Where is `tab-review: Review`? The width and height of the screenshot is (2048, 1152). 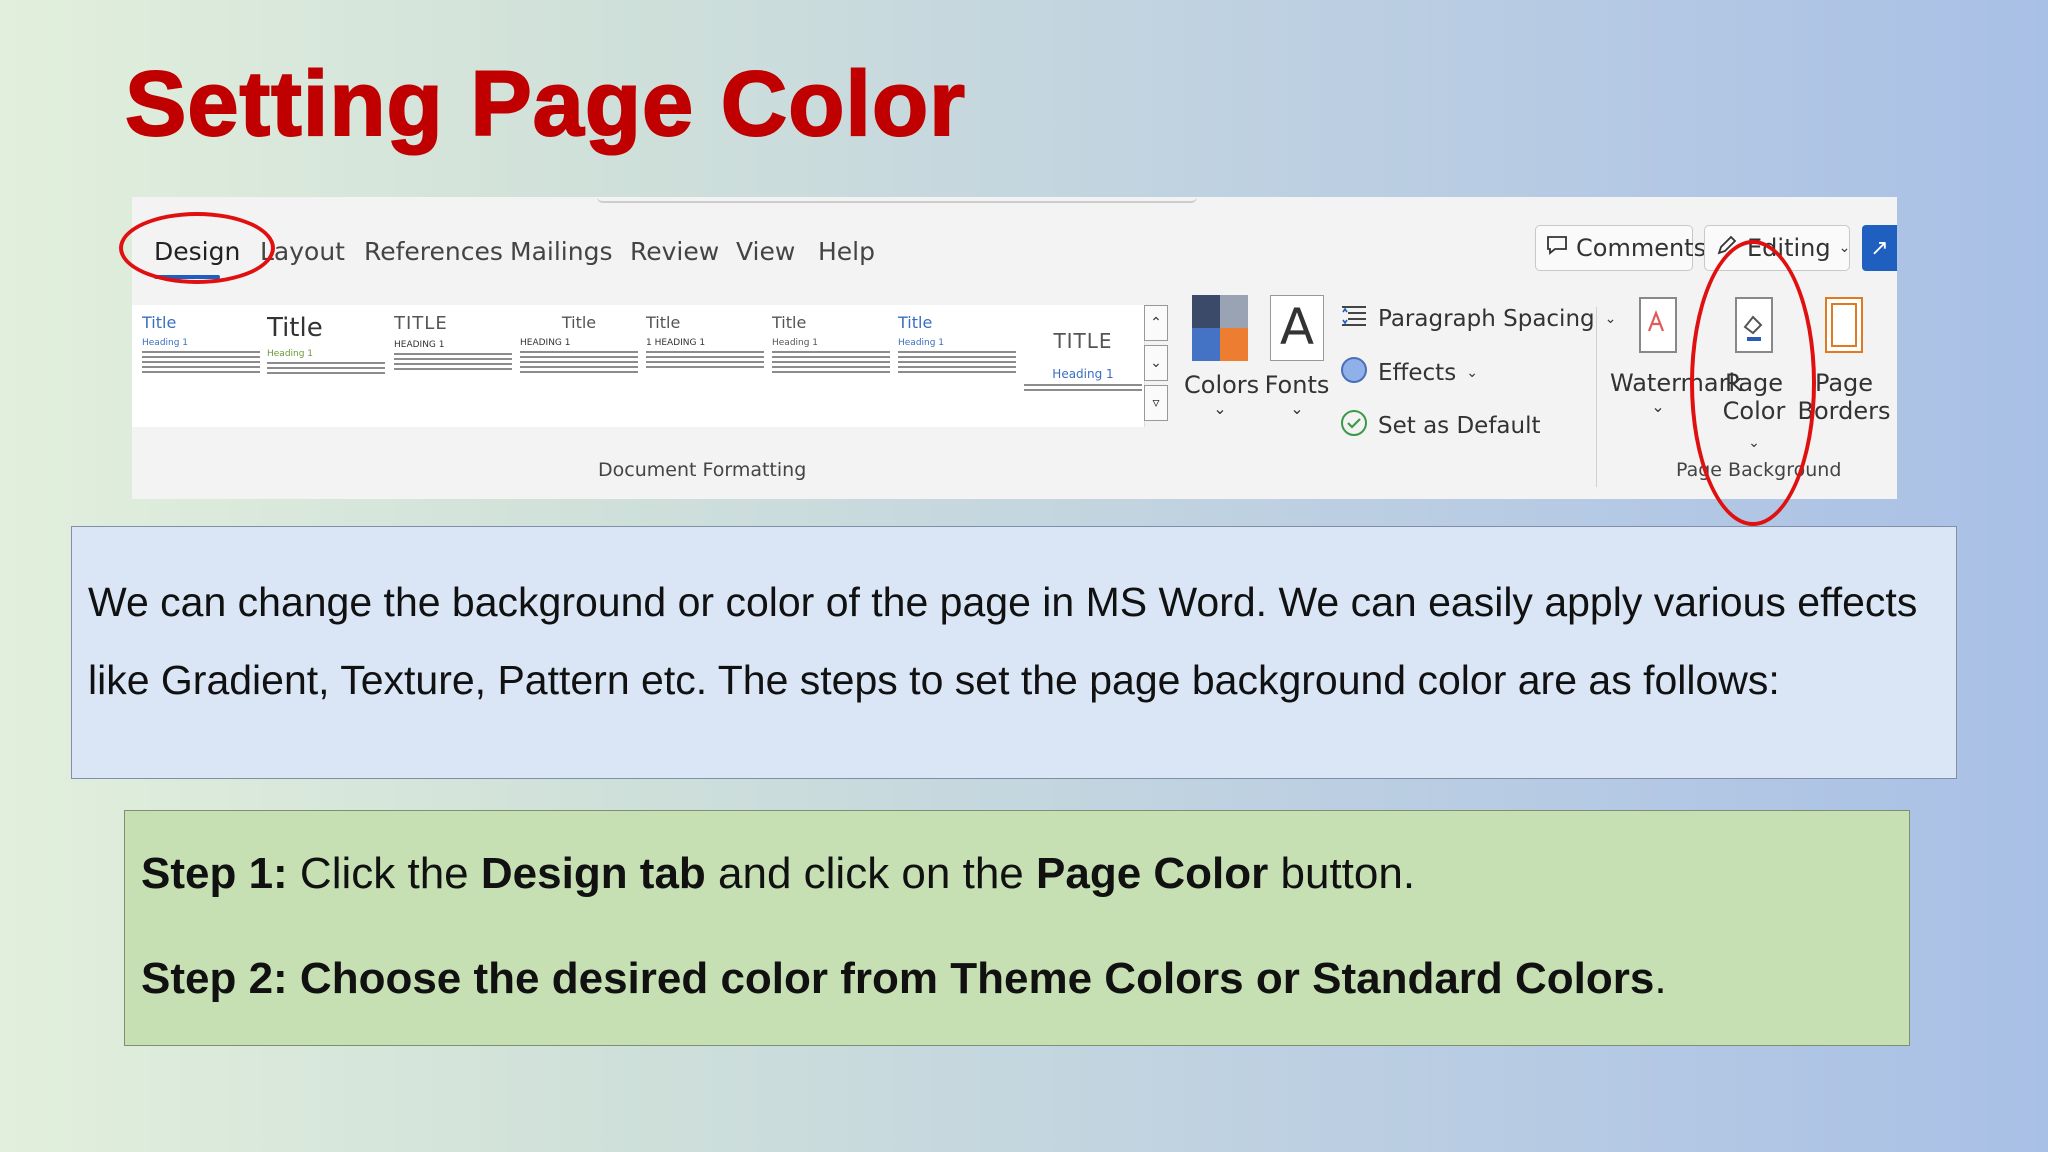 tab-review: Review is located at coordinates (674, 251).